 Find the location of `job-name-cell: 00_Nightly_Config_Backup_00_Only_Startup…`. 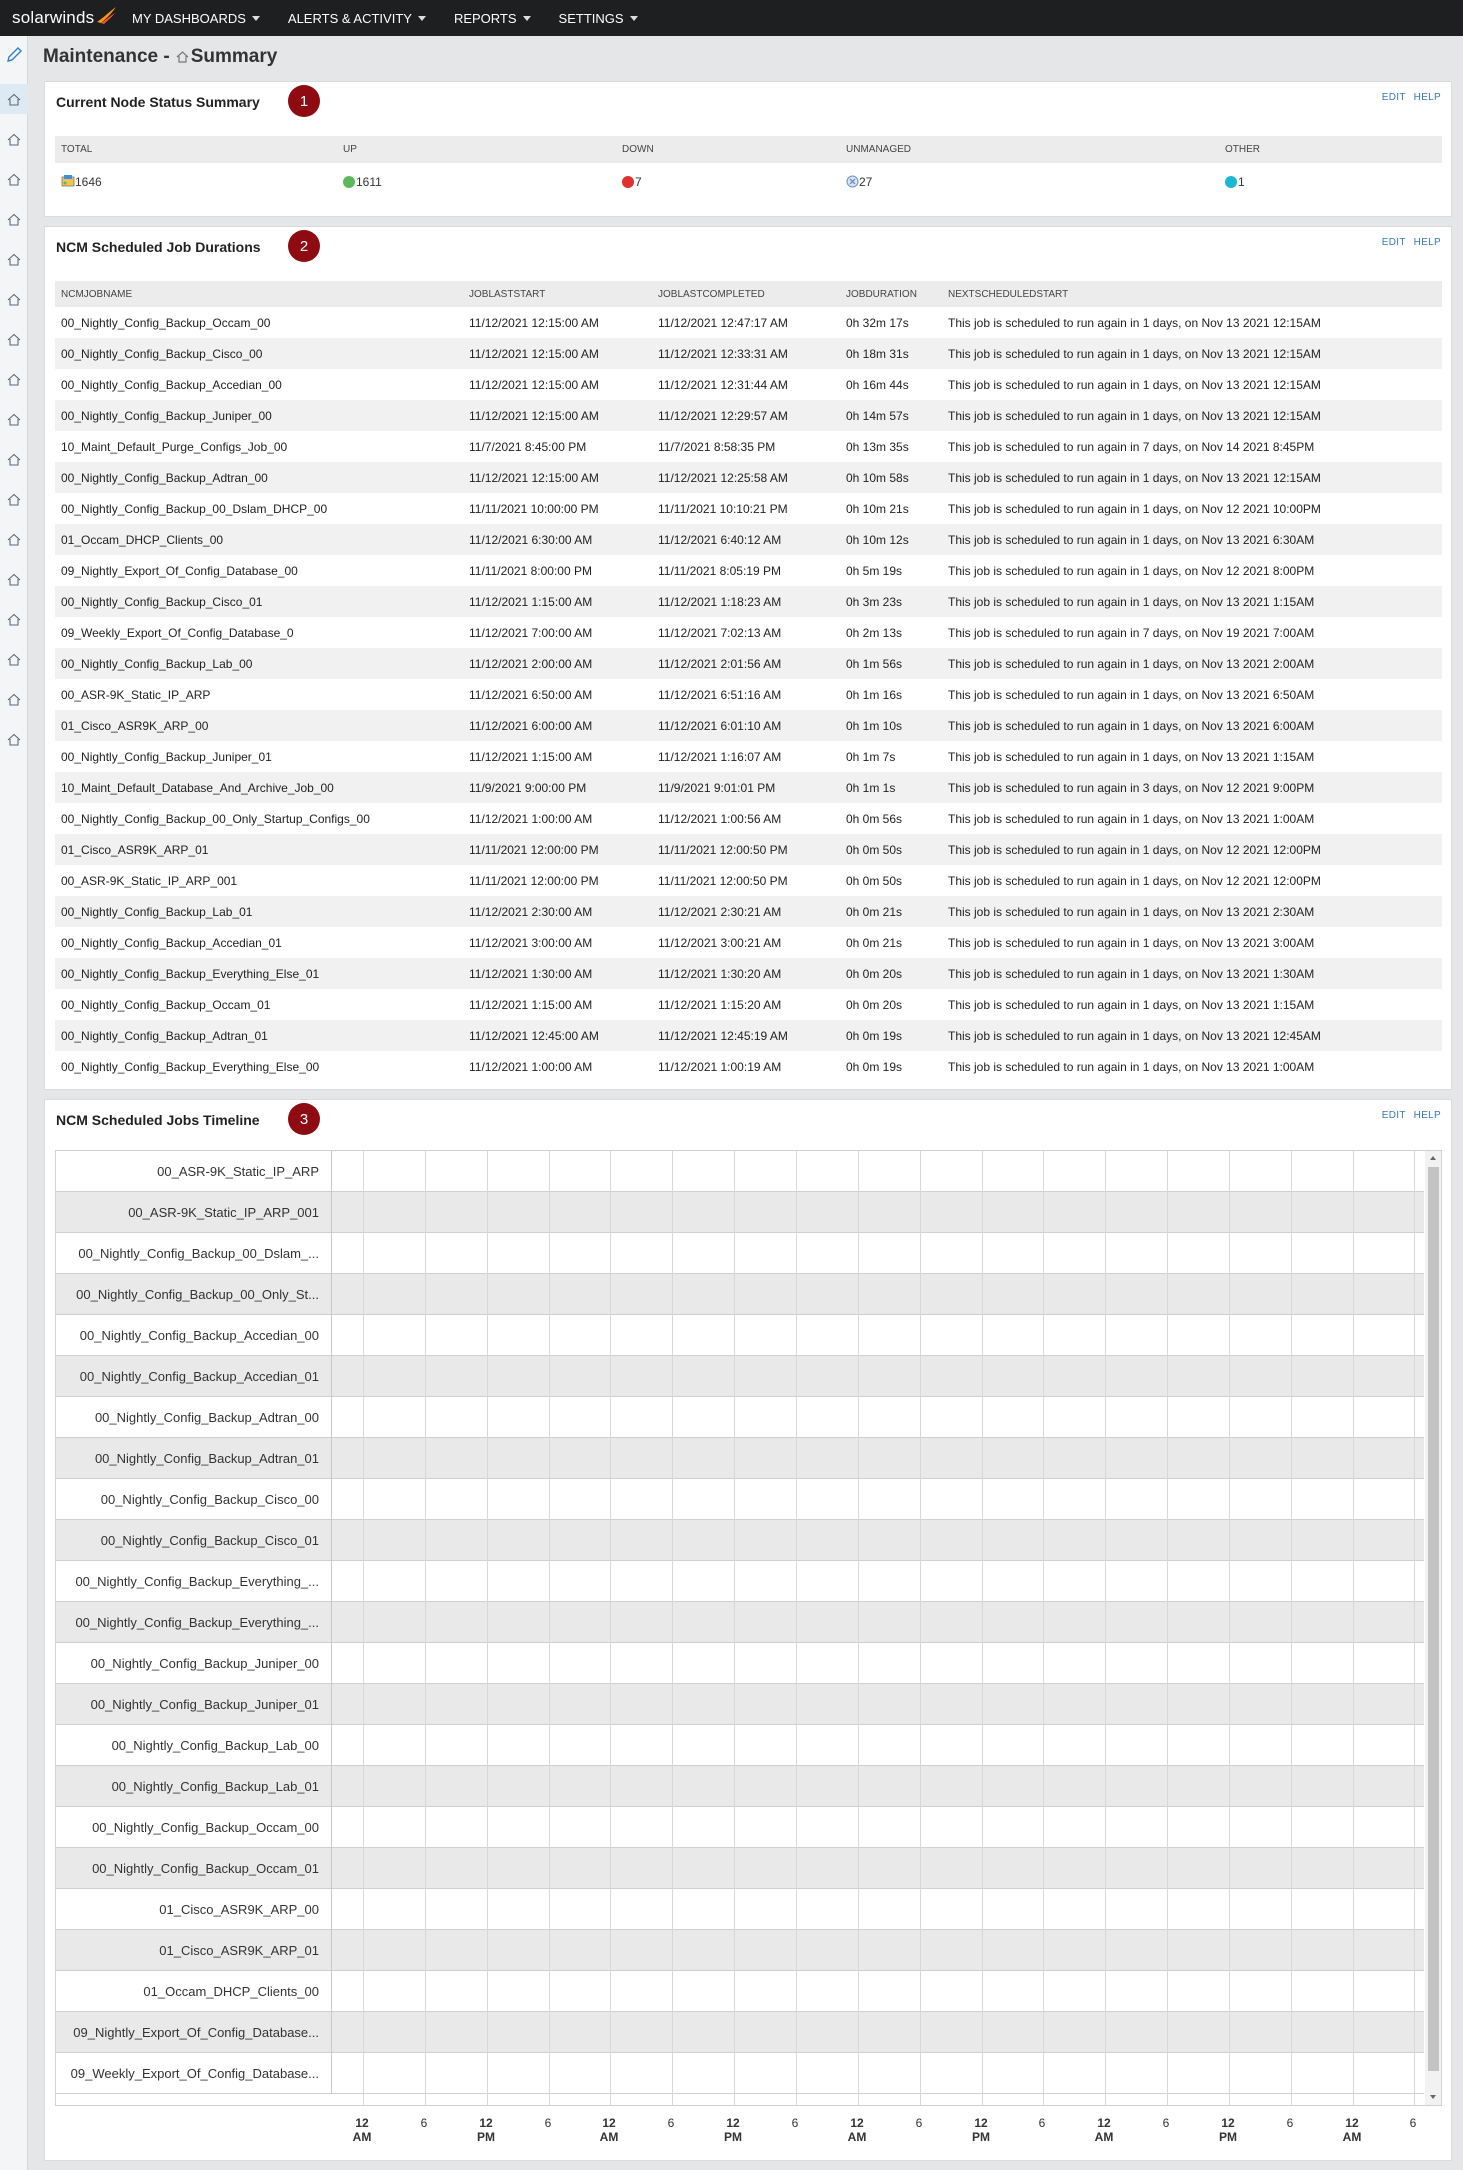

job-name-cell: 00_Nightly_Config_Backup_00_Only_Startup… is located at coordinates (215, 819).